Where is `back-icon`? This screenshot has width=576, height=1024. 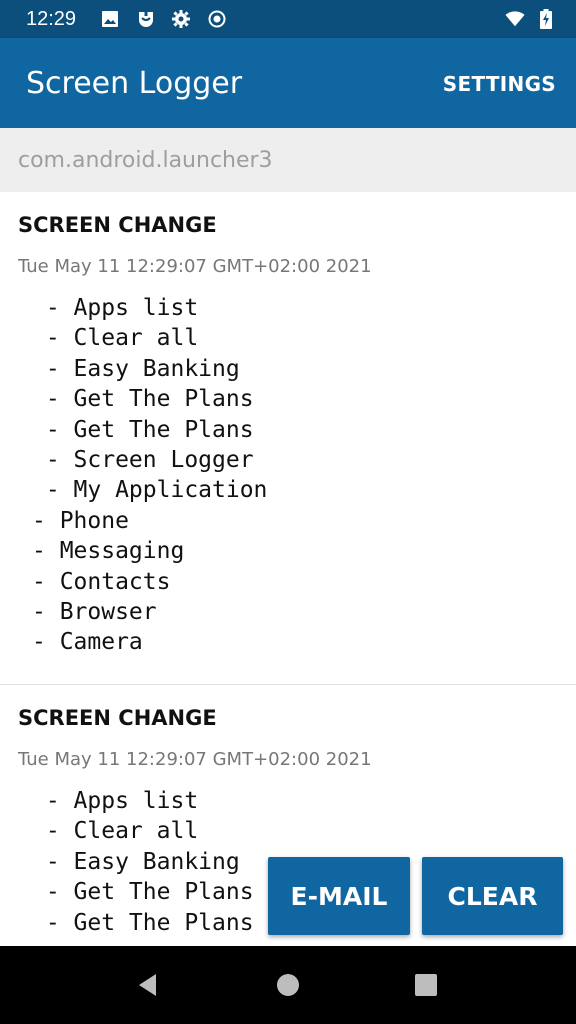 back-icon is located at coordinates (149, 985).